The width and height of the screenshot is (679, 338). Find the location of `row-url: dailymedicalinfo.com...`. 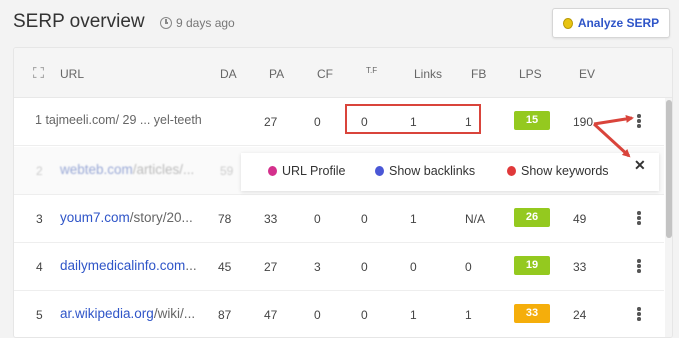

row-url: dailymedicalinfo.com... is located at coordinates (128, 265).